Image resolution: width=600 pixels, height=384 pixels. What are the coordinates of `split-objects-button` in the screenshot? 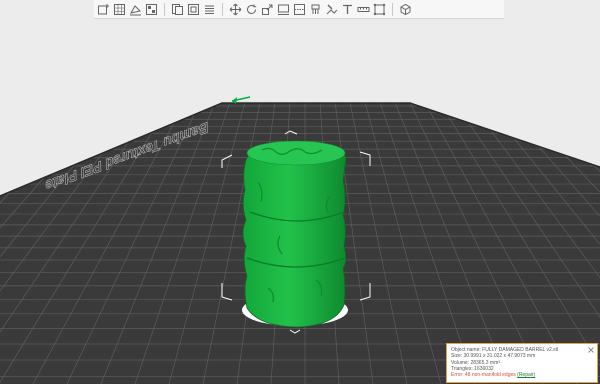 It's located at (177, 9).